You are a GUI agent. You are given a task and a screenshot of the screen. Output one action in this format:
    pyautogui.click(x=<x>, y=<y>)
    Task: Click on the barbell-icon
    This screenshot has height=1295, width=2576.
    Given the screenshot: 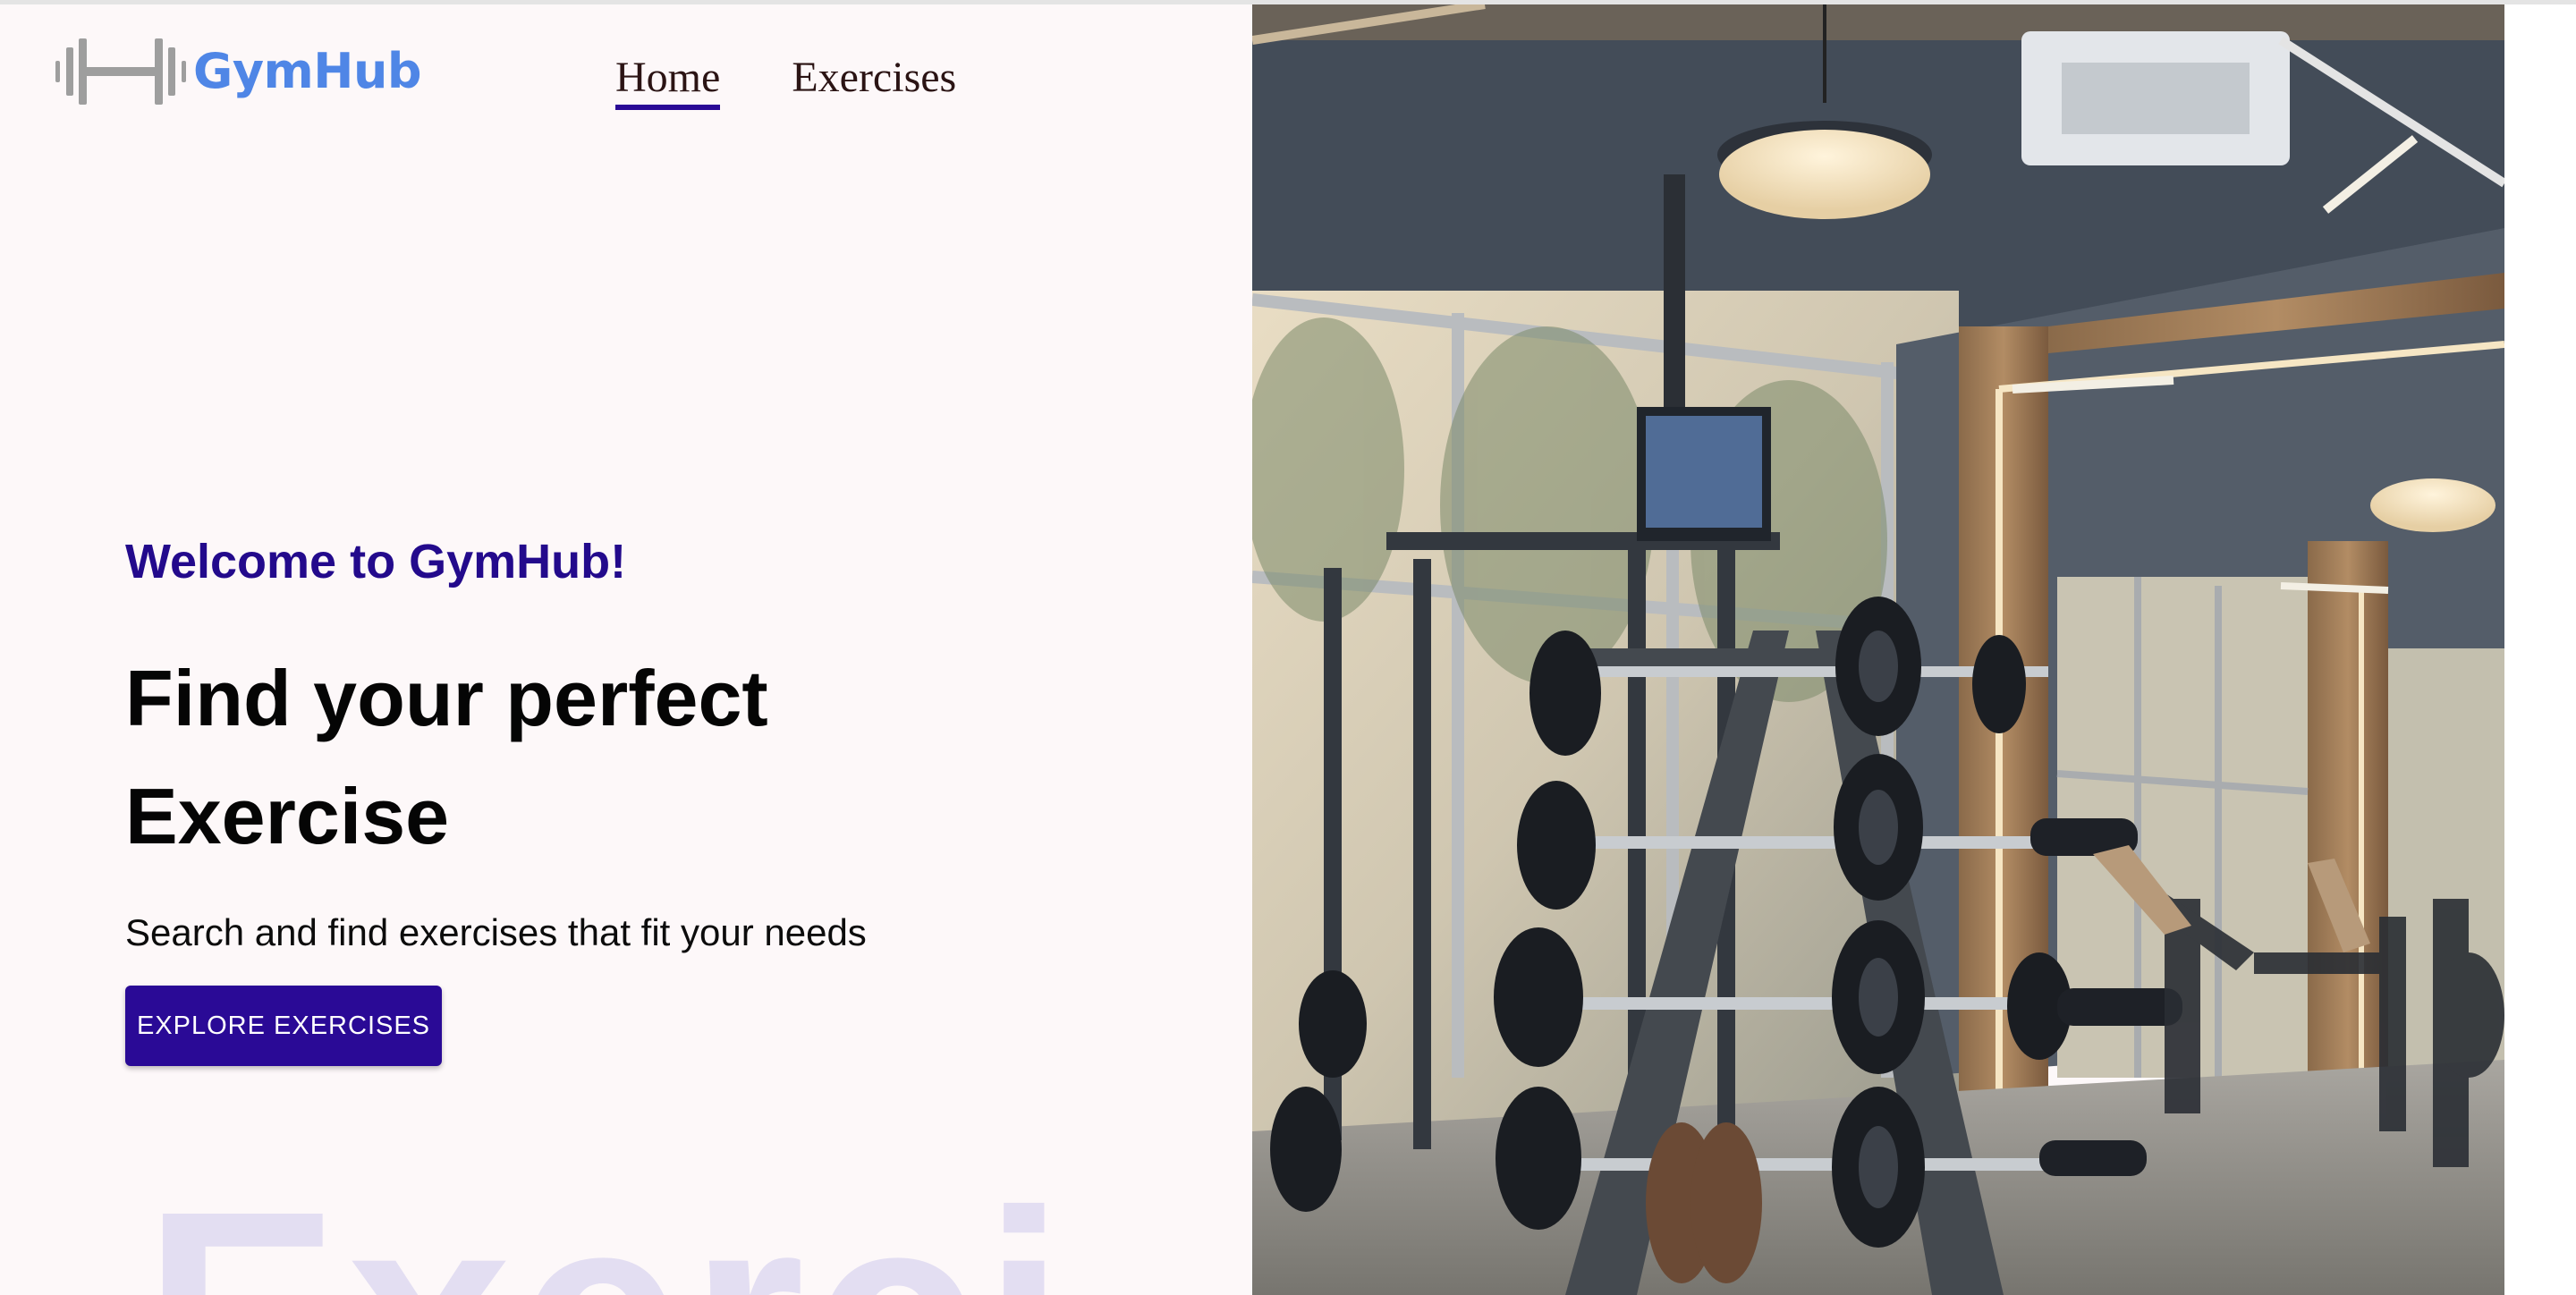 What is the action you would take?
    pyautogui.click(x=121, y=71)
    